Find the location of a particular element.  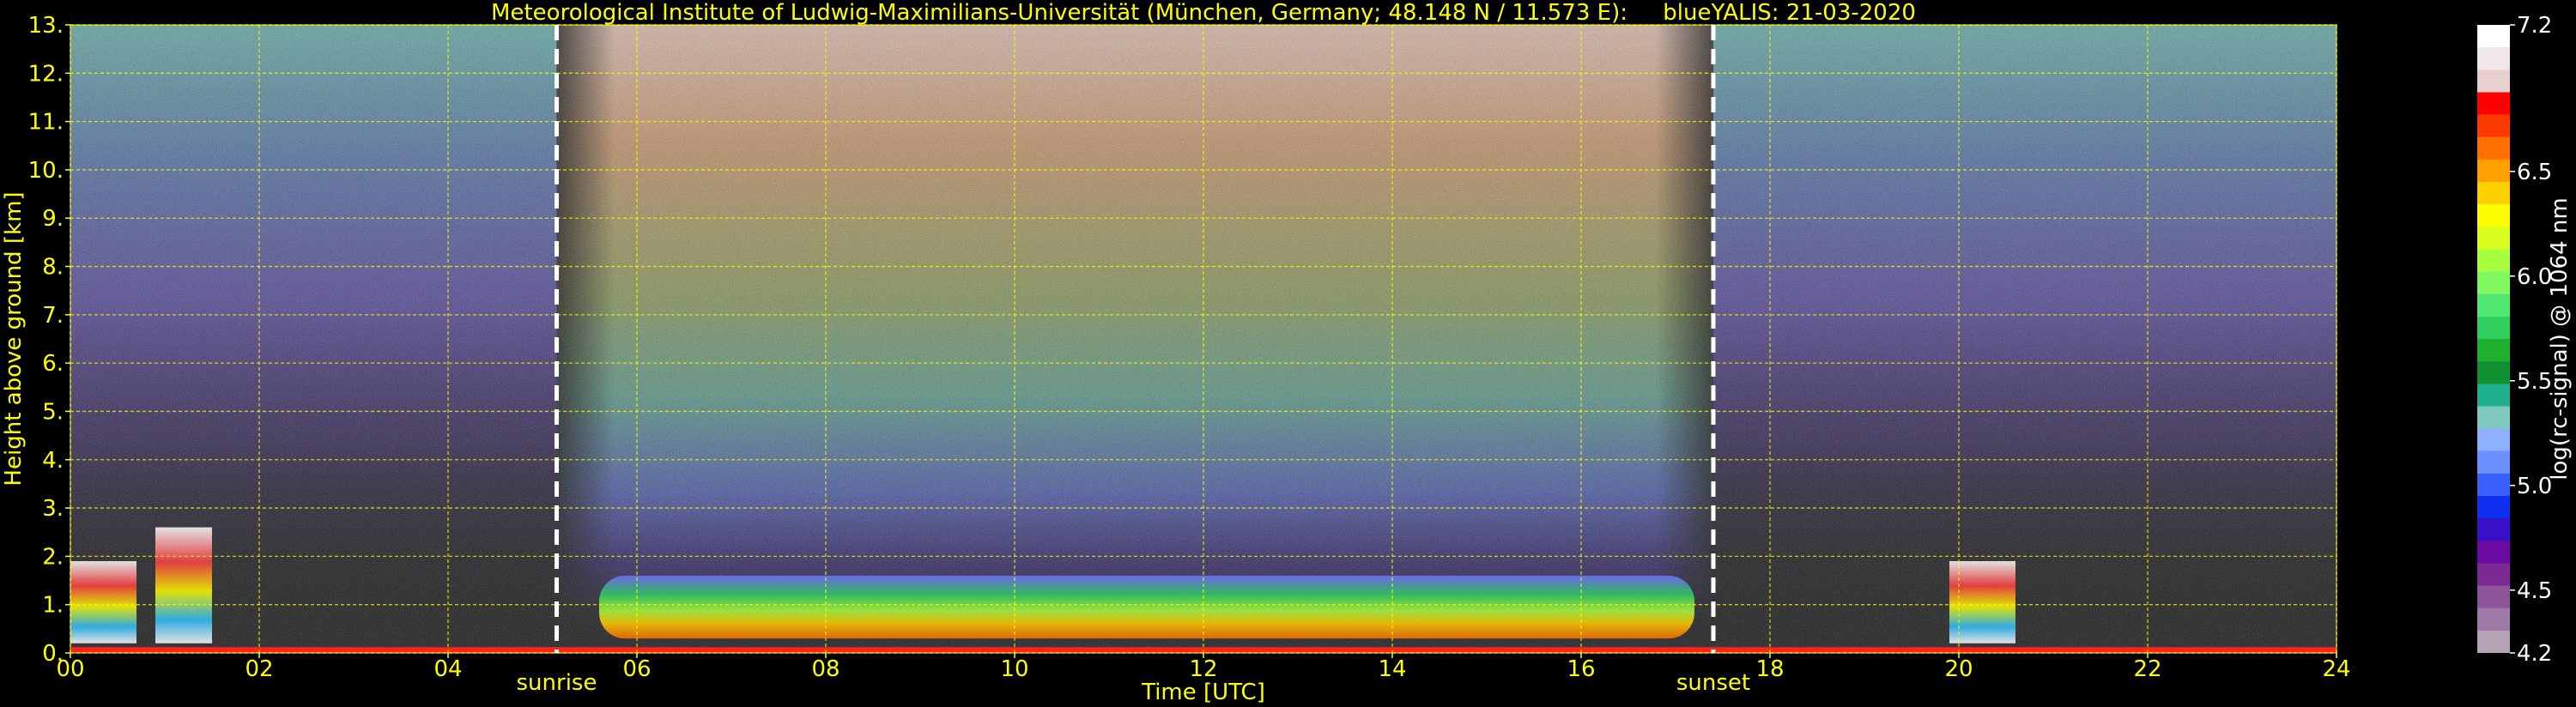

x-tick-label: 24 is located at coordinates (2336, 669).